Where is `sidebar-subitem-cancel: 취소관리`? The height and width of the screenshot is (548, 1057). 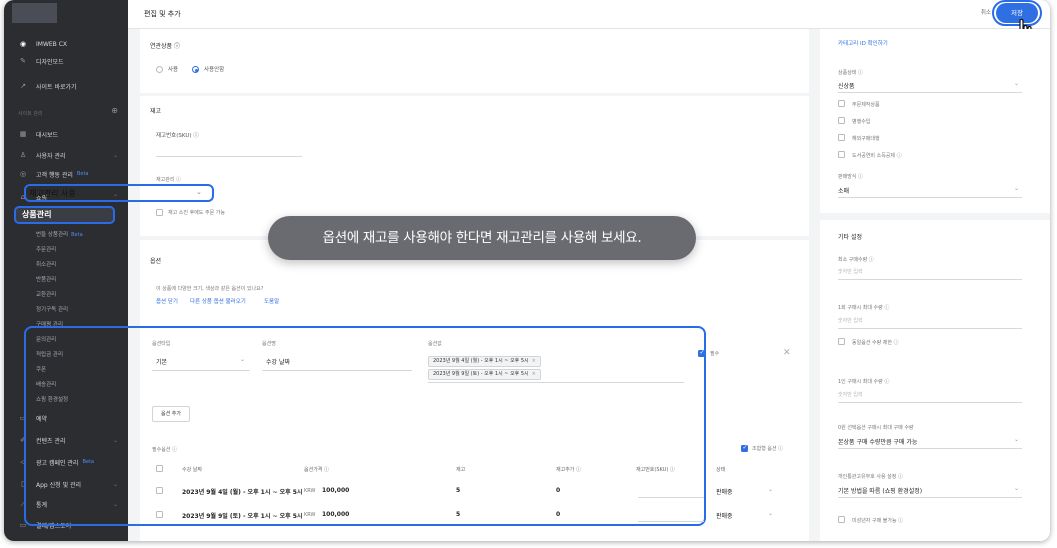
sidebar-subitem-cancel: 취소관리 is located at coordinates (46, 264).